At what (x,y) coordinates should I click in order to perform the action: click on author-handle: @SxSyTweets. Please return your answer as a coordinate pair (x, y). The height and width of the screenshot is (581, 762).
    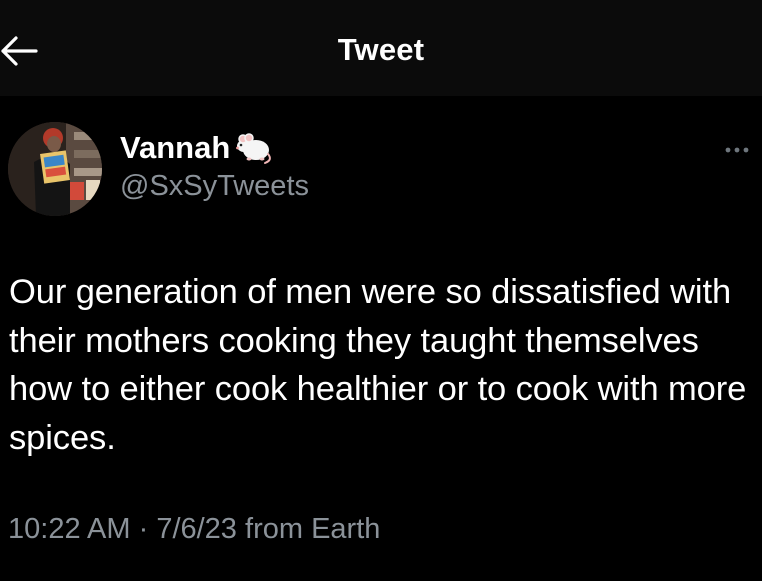
    Looking at the image, I should click on (214, 186).